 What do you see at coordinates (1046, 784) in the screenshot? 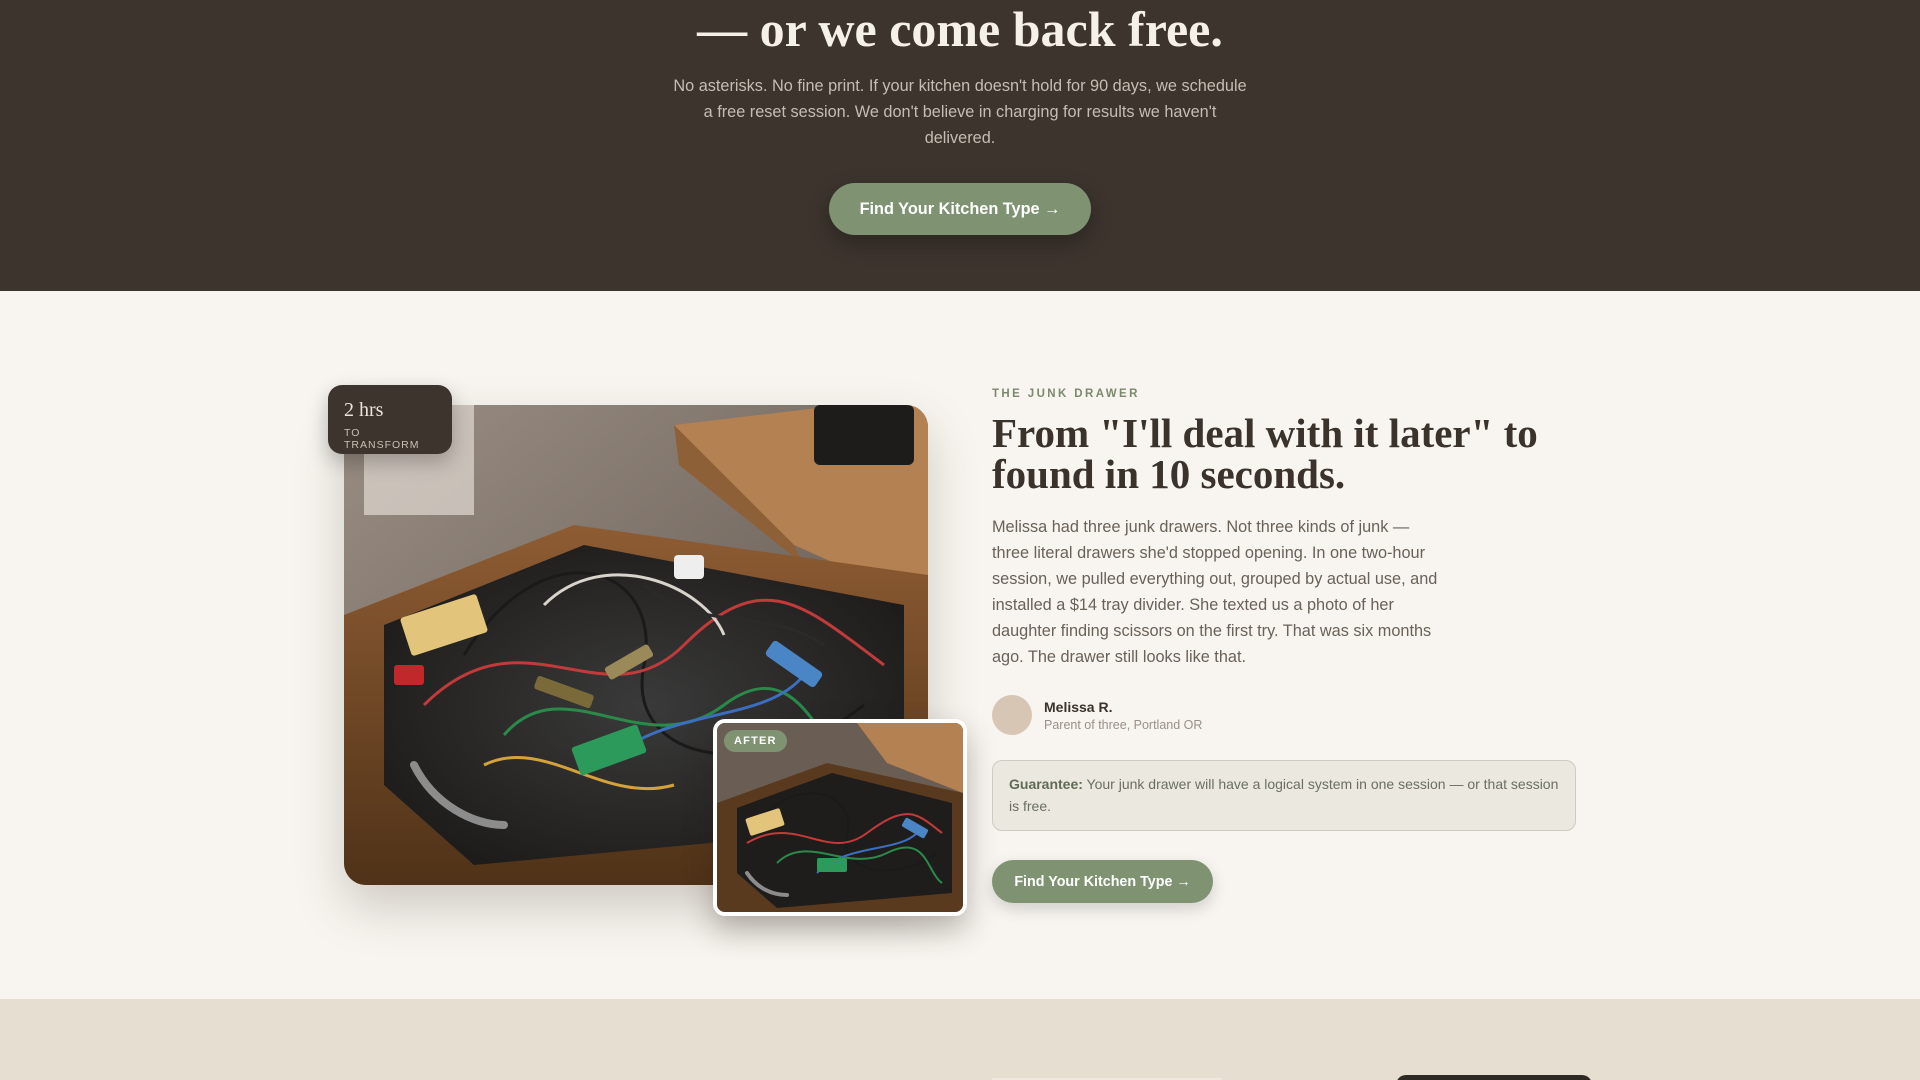
I see `guarantee-label: Guarantee:` at bounding box center [1046, 784].